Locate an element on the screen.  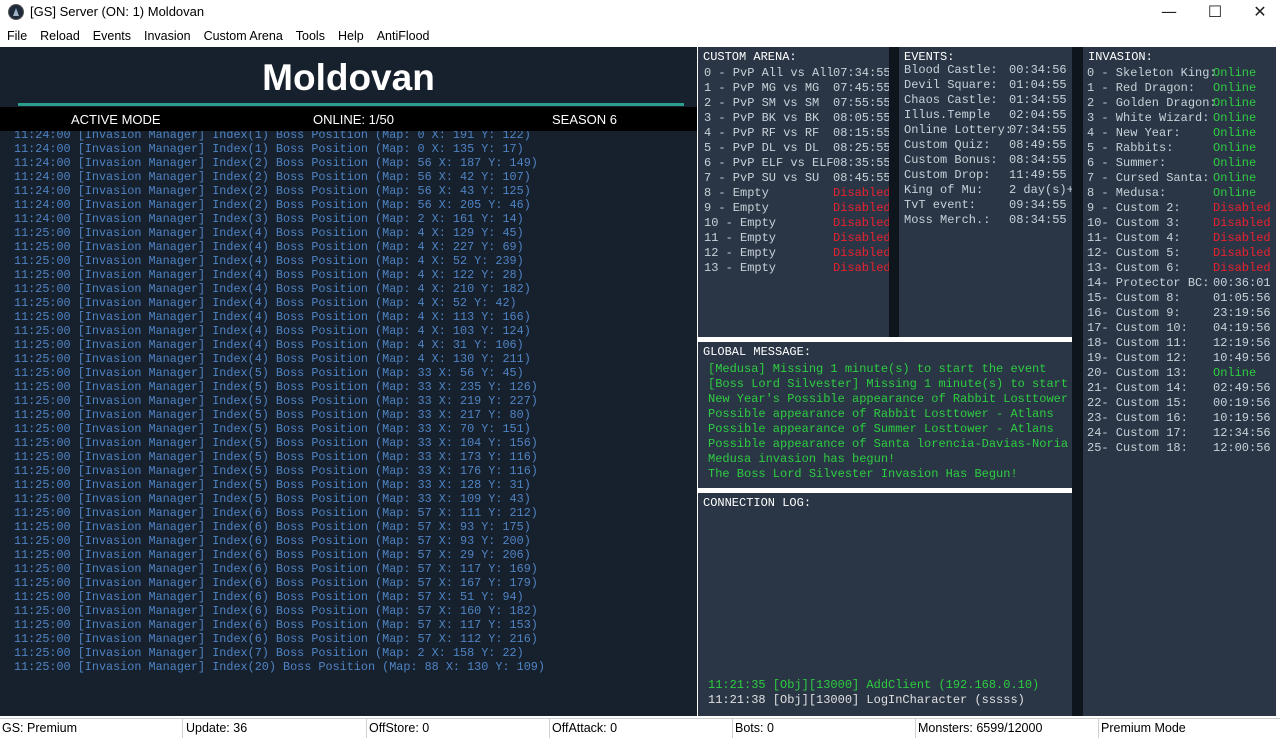
menu-reload: Reload is located at coordinates (59, 36).